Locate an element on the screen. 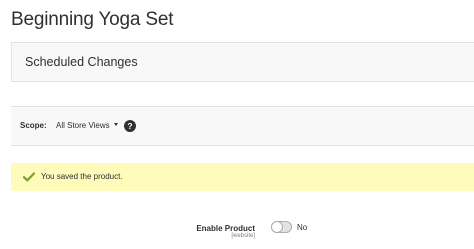 The height and width of the screenshot is (249, 474). store-view-selected: All Store Views is located at coordinates (83, 125).